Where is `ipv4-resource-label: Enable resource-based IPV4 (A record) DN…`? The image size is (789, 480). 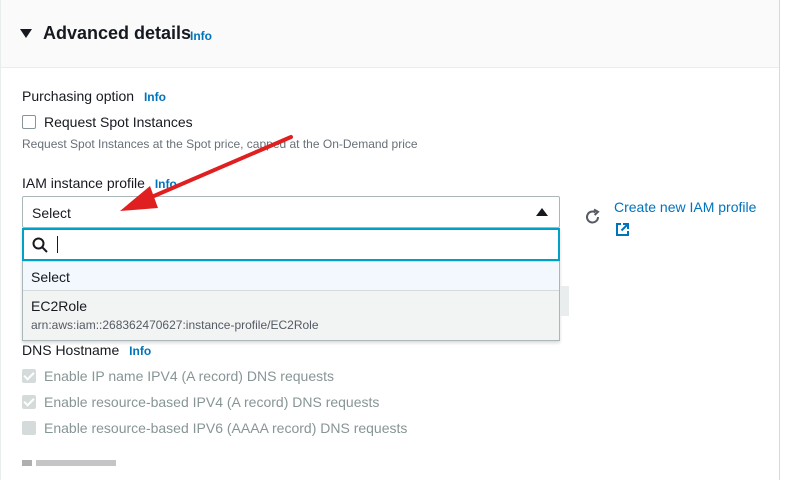 ipv4-resource-label: Enable resource-based IPV4 (A record) DN… is located at coordinates (212, 402).